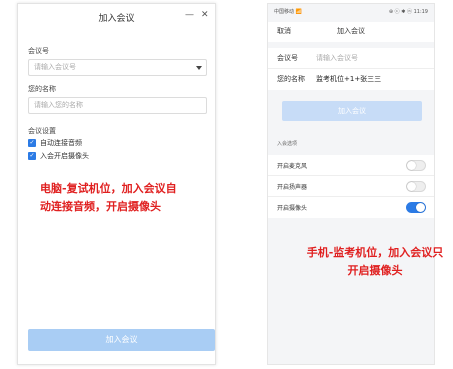  Describe the element at coordinates (351, 207) in the screenshot. I see `camera-toggle-row: 开启摄像头` at that location.